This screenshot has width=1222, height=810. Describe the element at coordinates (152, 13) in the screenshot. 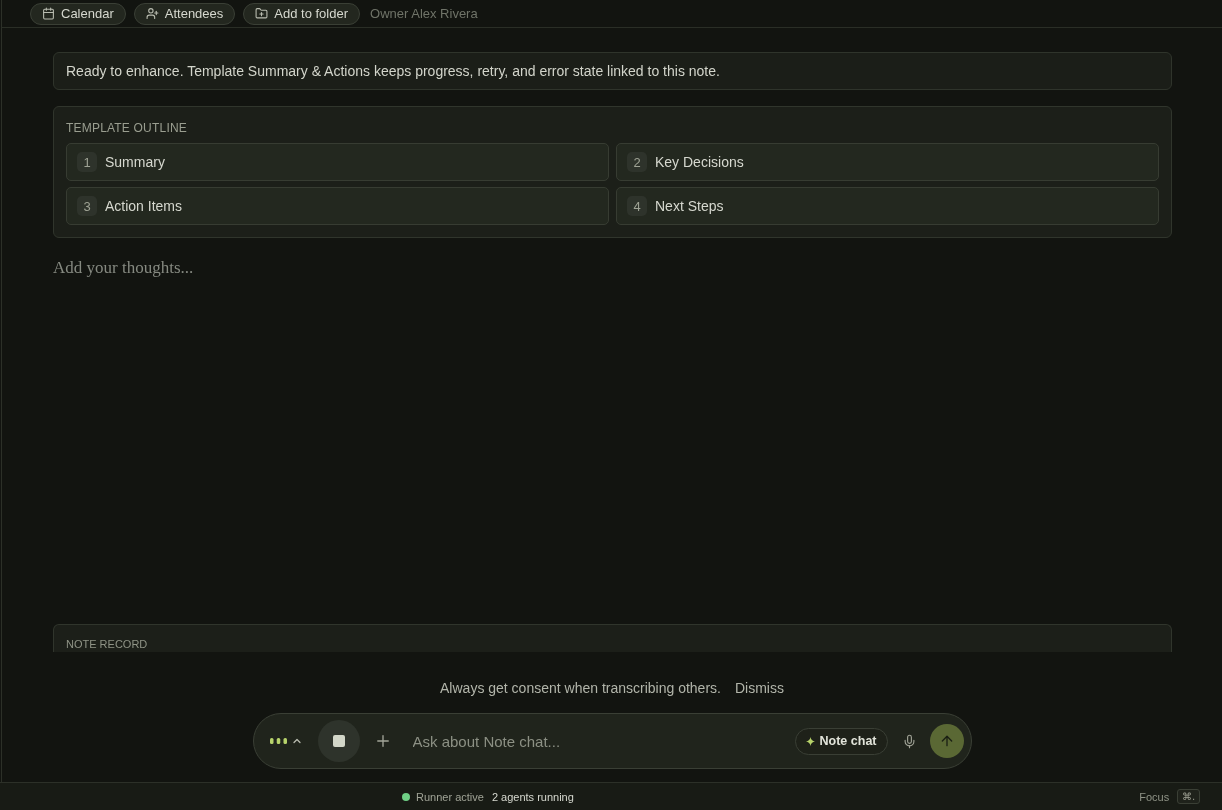

I see `person-plus-icon` at that location.